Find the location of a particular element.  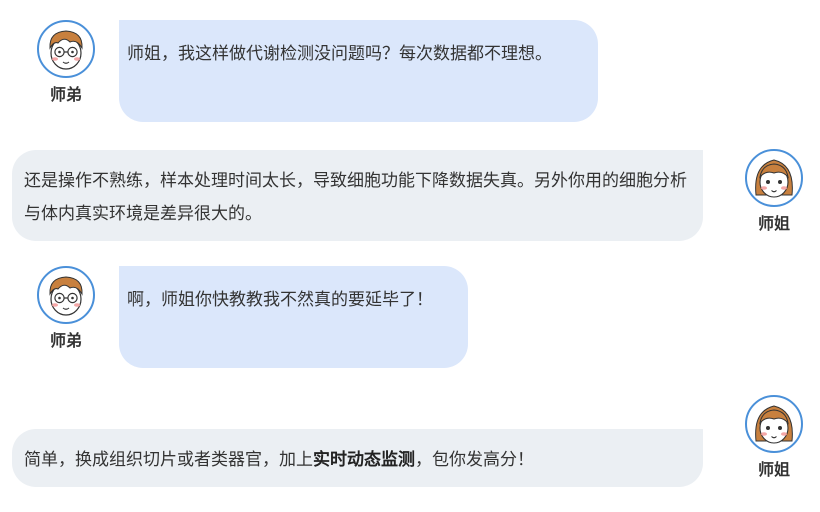

message-bubble-4: 简单，换成组织切片或者类器官，加上实时动态监测，包你发高分！ is located at coordinates (357, 458).